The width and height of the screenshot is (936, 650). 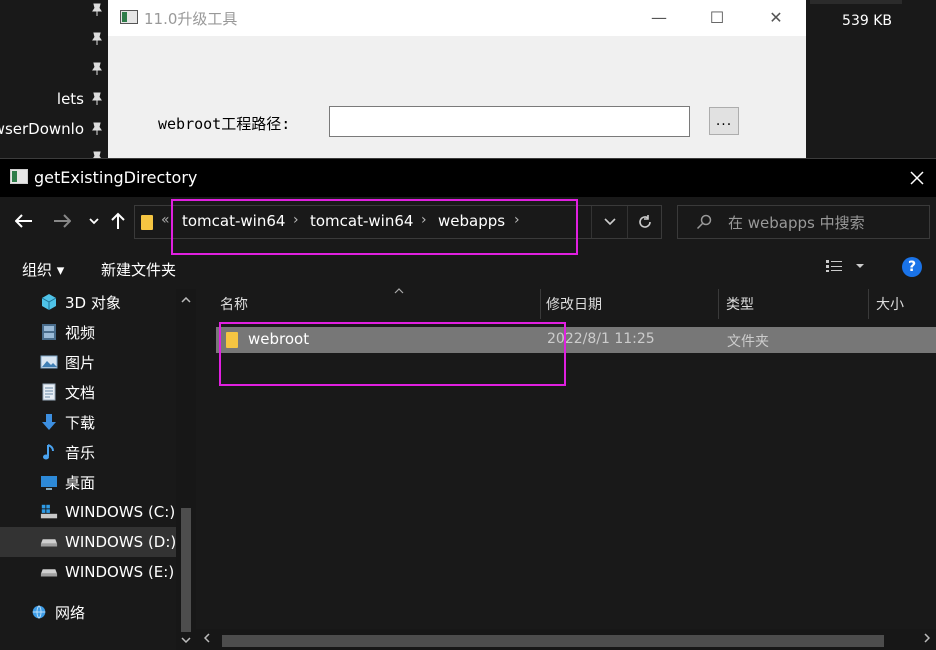 What do you see at coordinates (54, 79) in the screenshot?
I see `background-explorer-pane: lets wserDownlo` at bounding box center [54, 79].